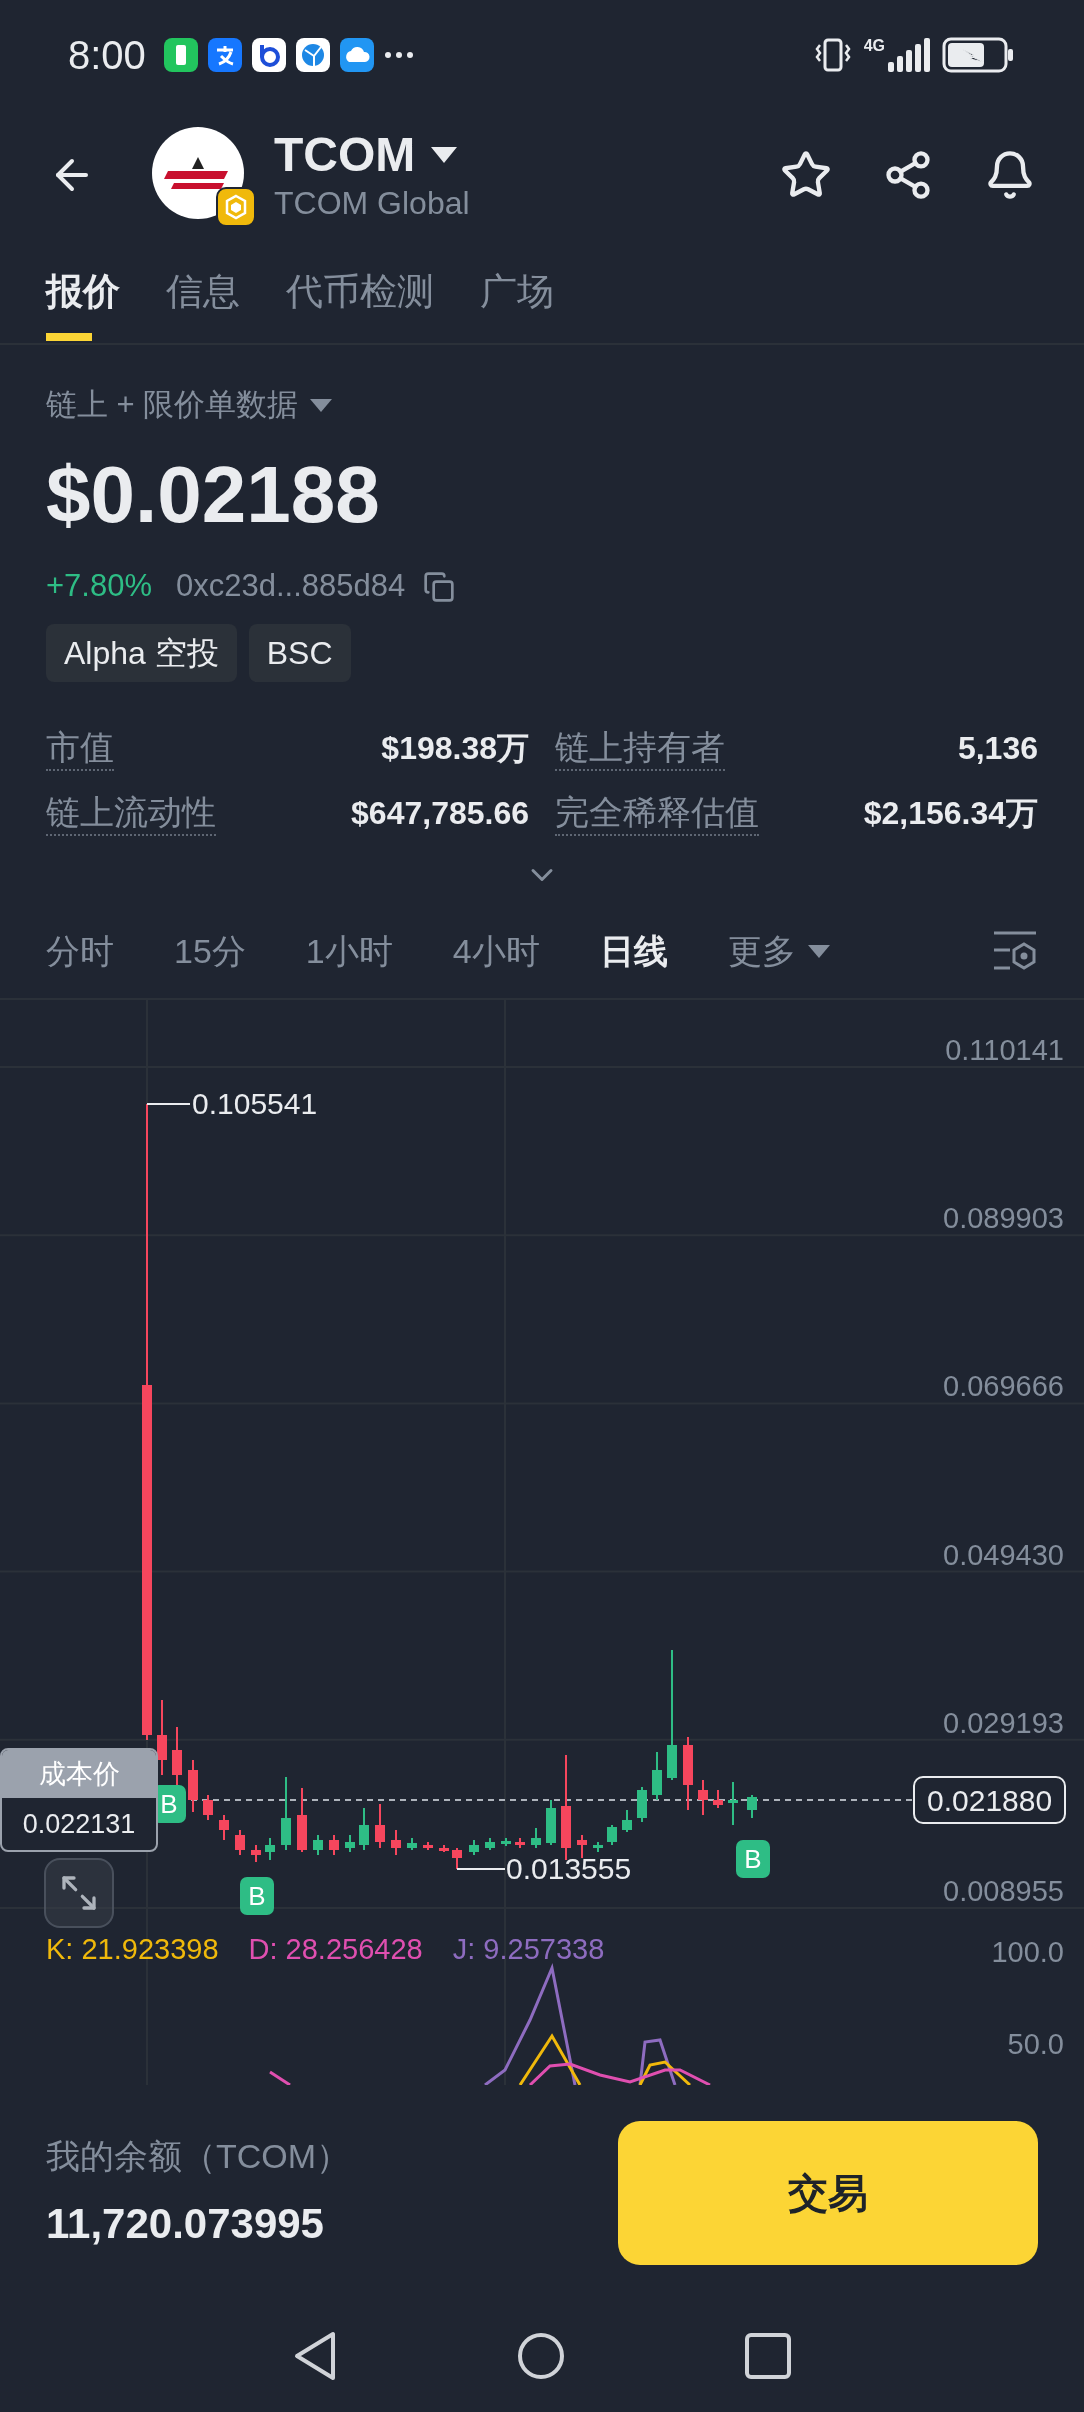 This screenshot has width=1084, height=2412. Describe the element at coordinates (657, 812) in the screenshot. I see `stat-label: 完全稀释估值` at that location.